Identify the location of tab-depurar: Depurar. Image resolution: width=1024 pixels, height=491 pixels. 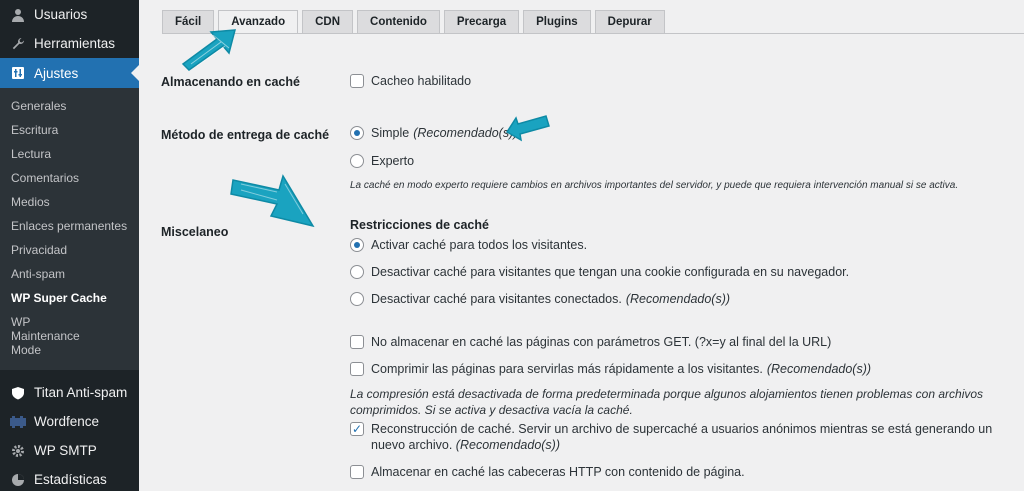
(629, 21).